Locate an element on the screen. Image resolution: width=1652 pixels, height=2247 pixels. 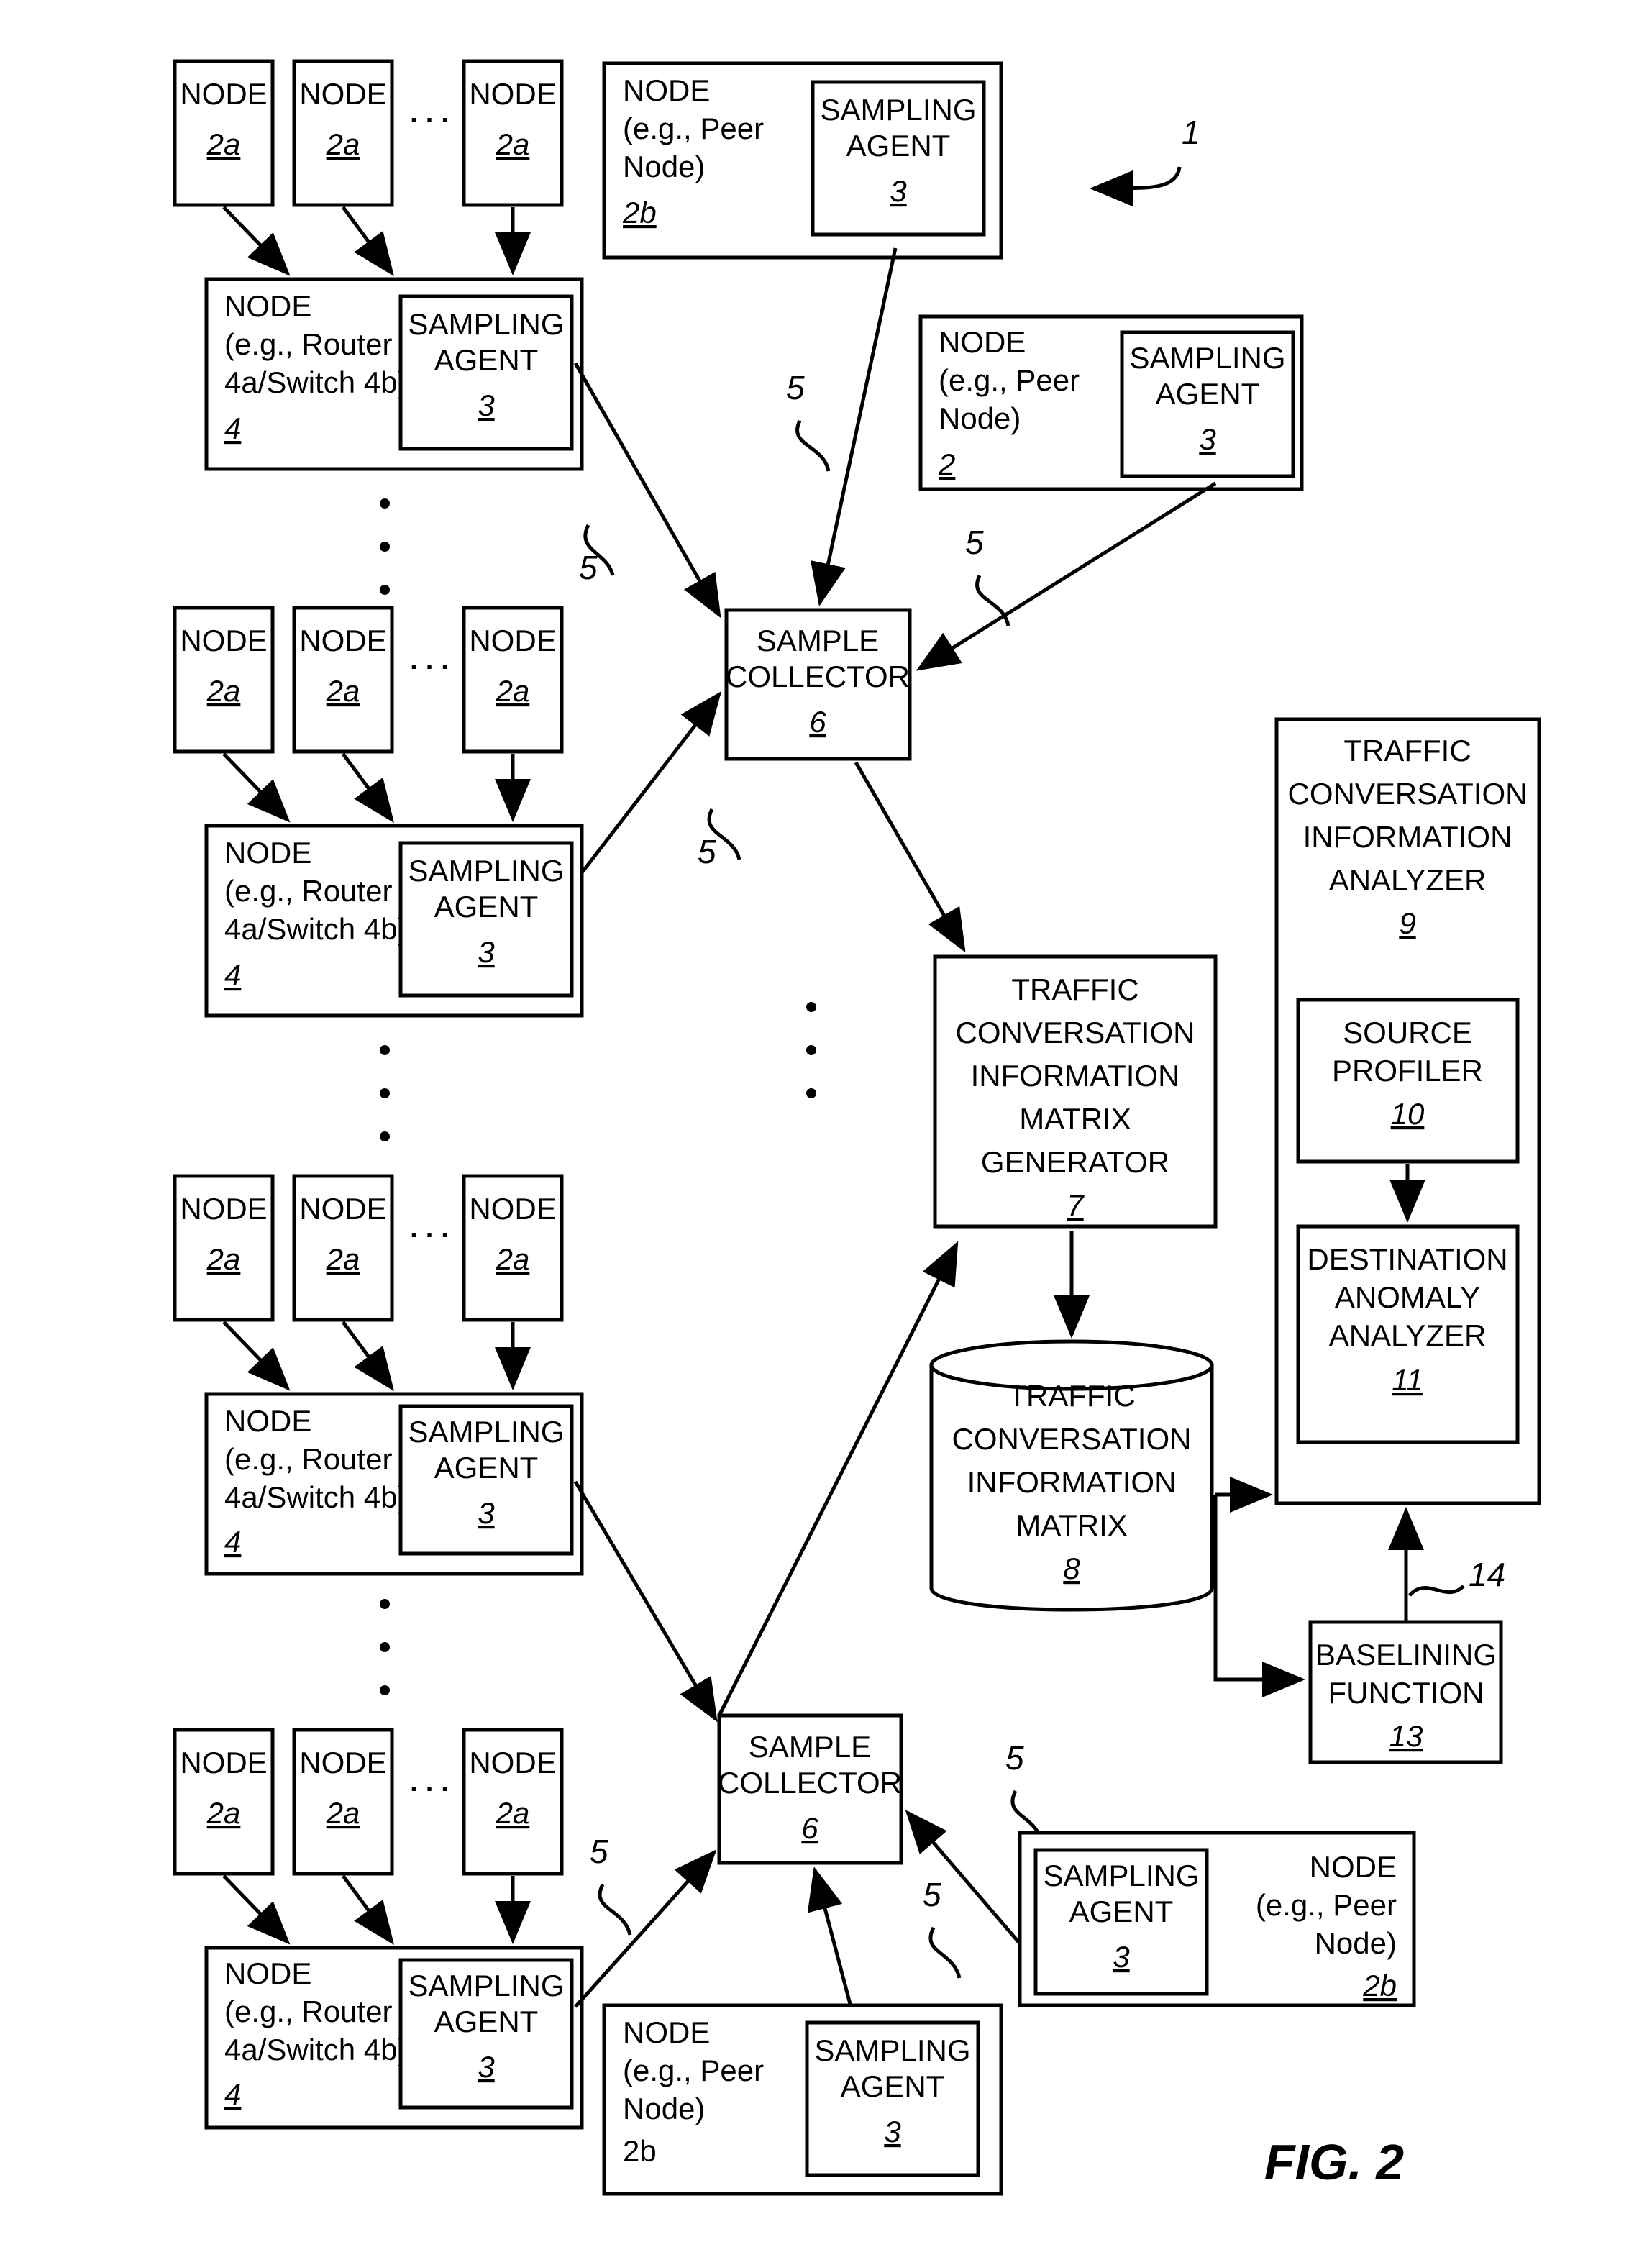
baselining-function: BASELINING FUNCTION 13 is located at coordinates (1405, 1692).